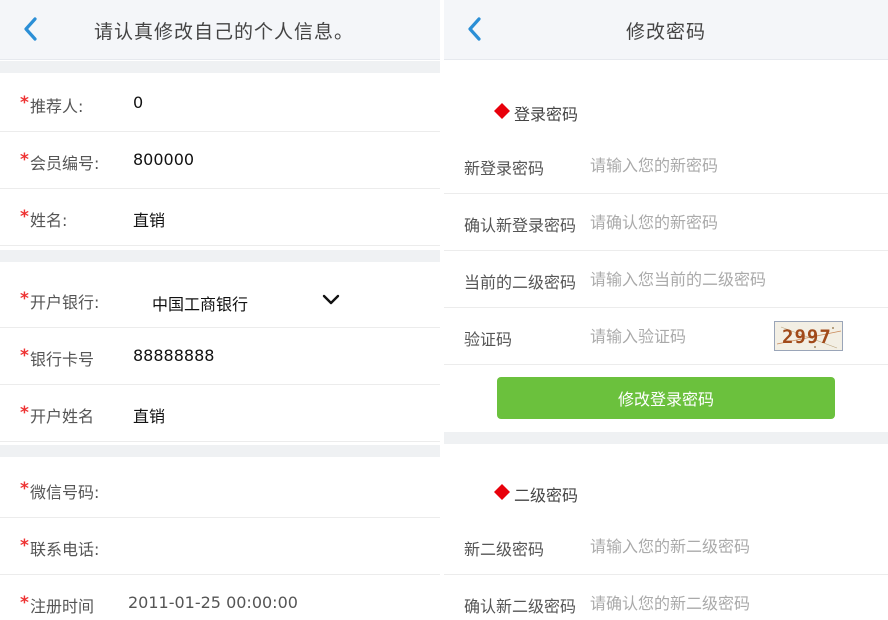  What do you see at coordinates (504, 549) in the screenshot?
I see `new-secondary-password-label: 新二级密码` at bounding box center [504, 549].